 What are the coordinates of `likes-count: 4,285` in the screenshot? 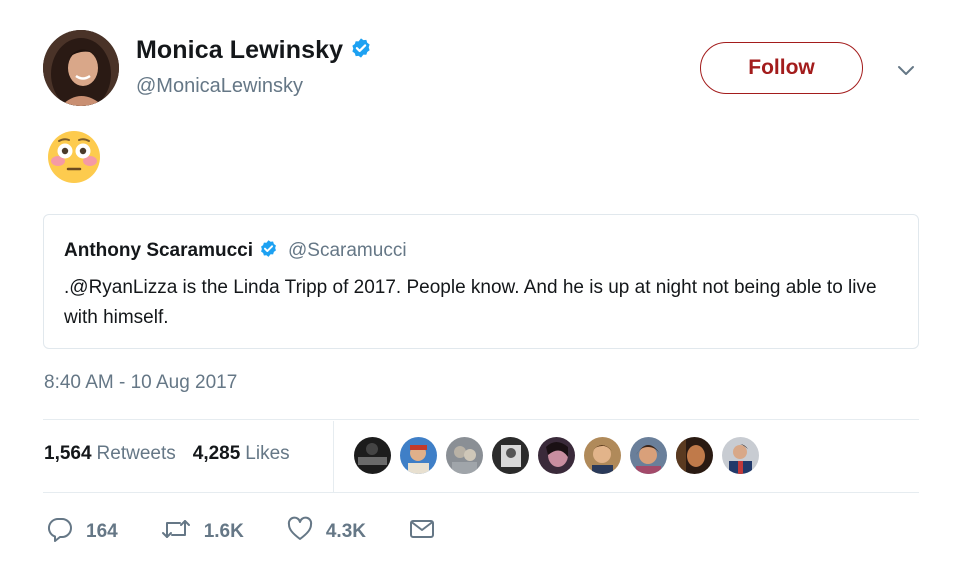 It's located at (217, 454).